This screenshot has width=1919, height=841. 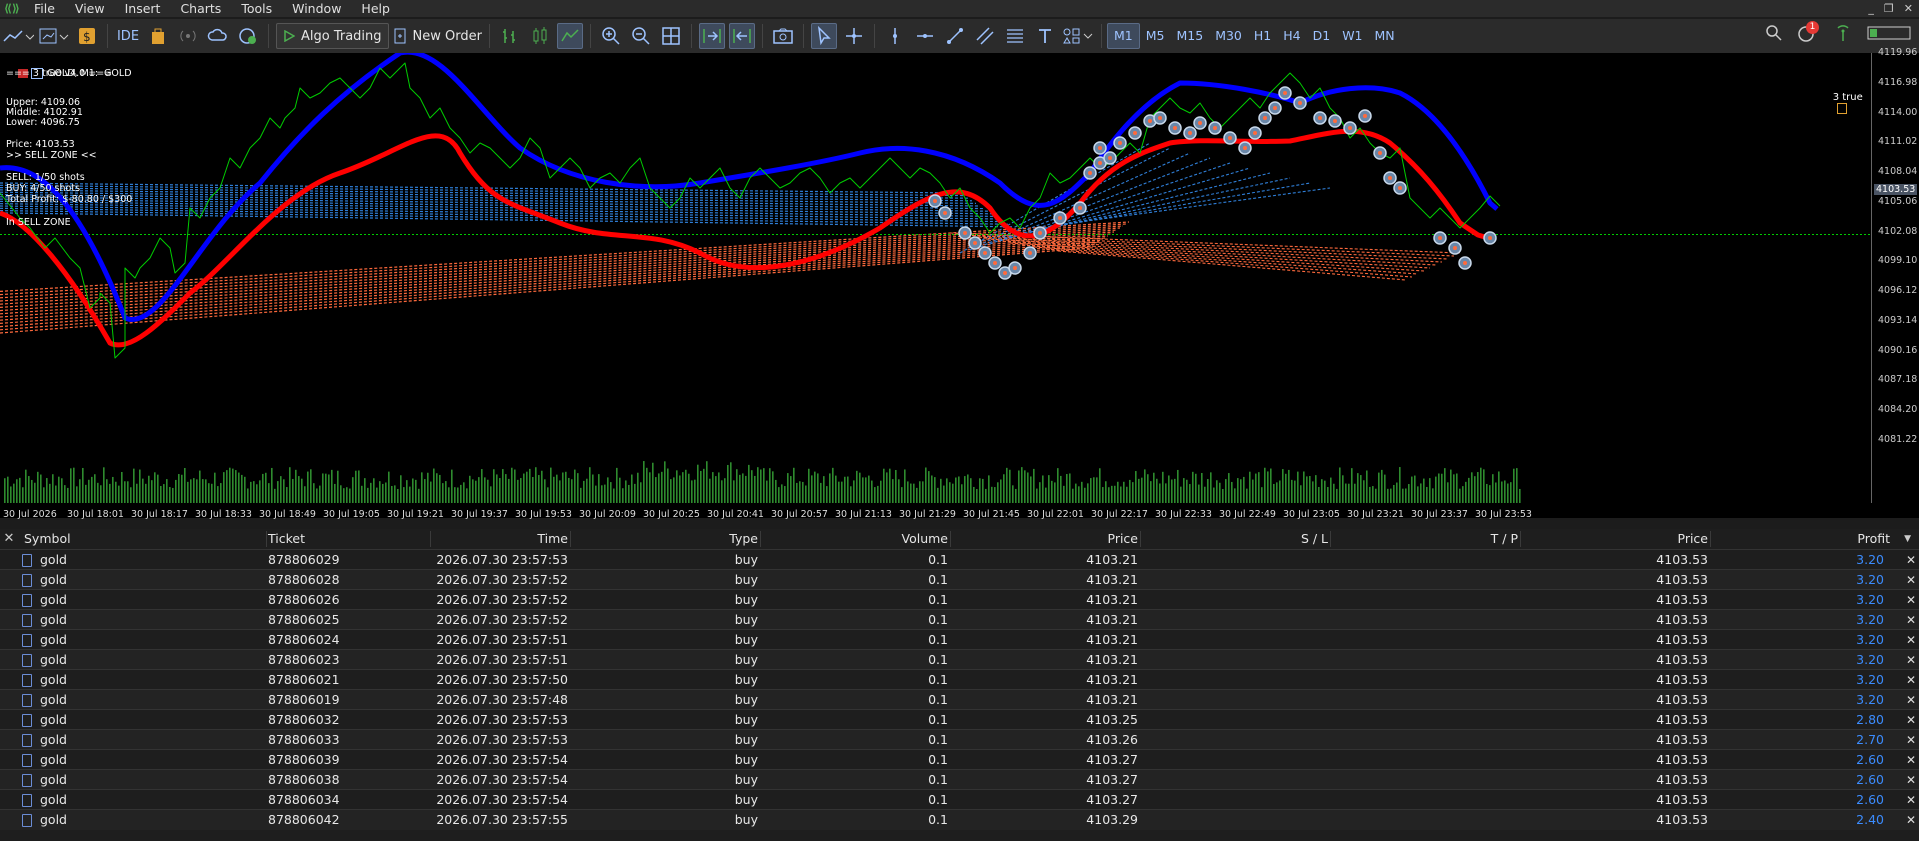 What do you see at coordinates (711, 36) in the screenshot?
I see `autoscroll-icon` at bounding box center [711, 36].